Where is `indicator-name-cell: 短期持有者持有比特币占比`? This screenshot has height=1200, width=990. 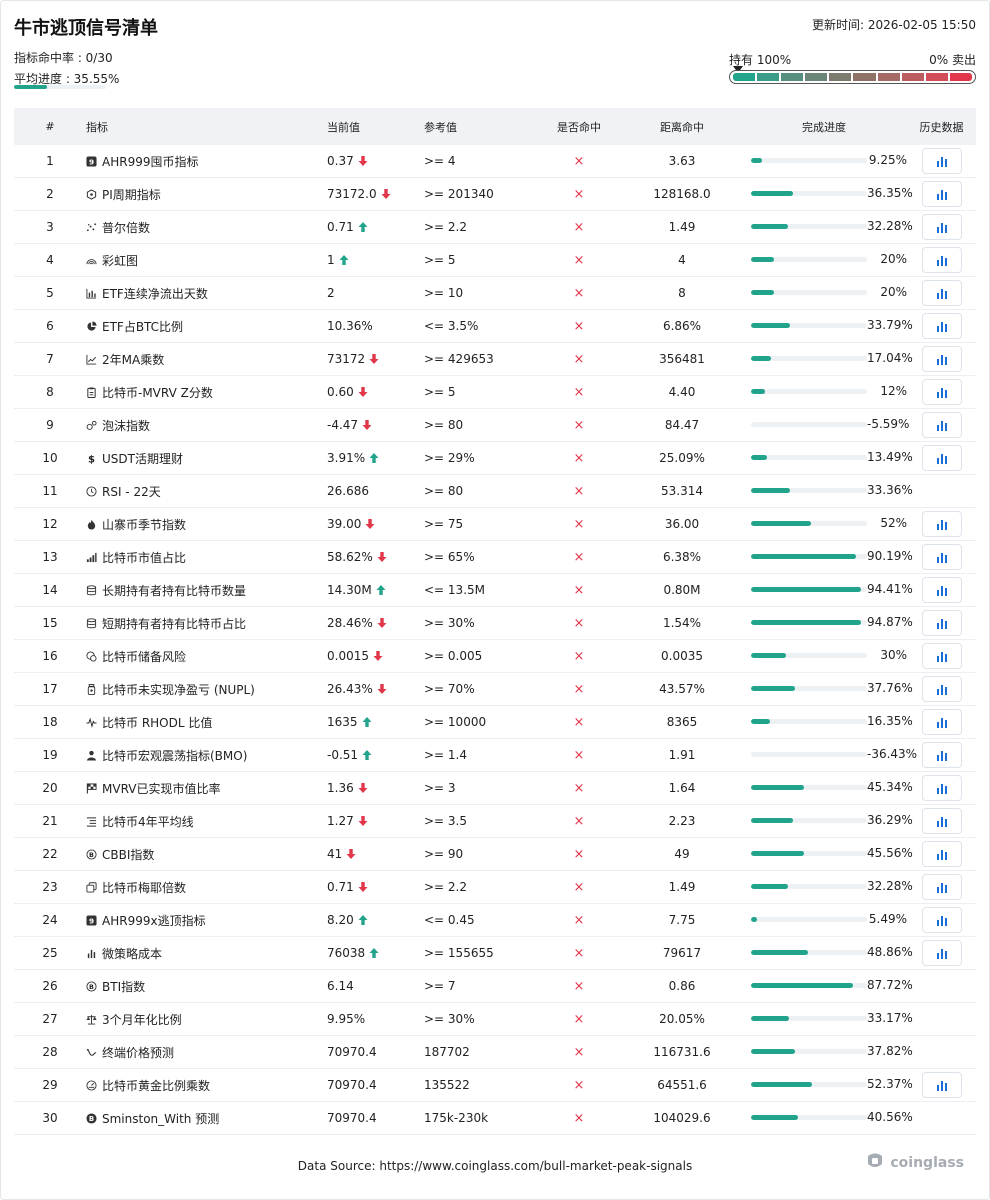
indicator-name-cell: 短期持有者持有比特币占比 is located at coordinates (206, 623).